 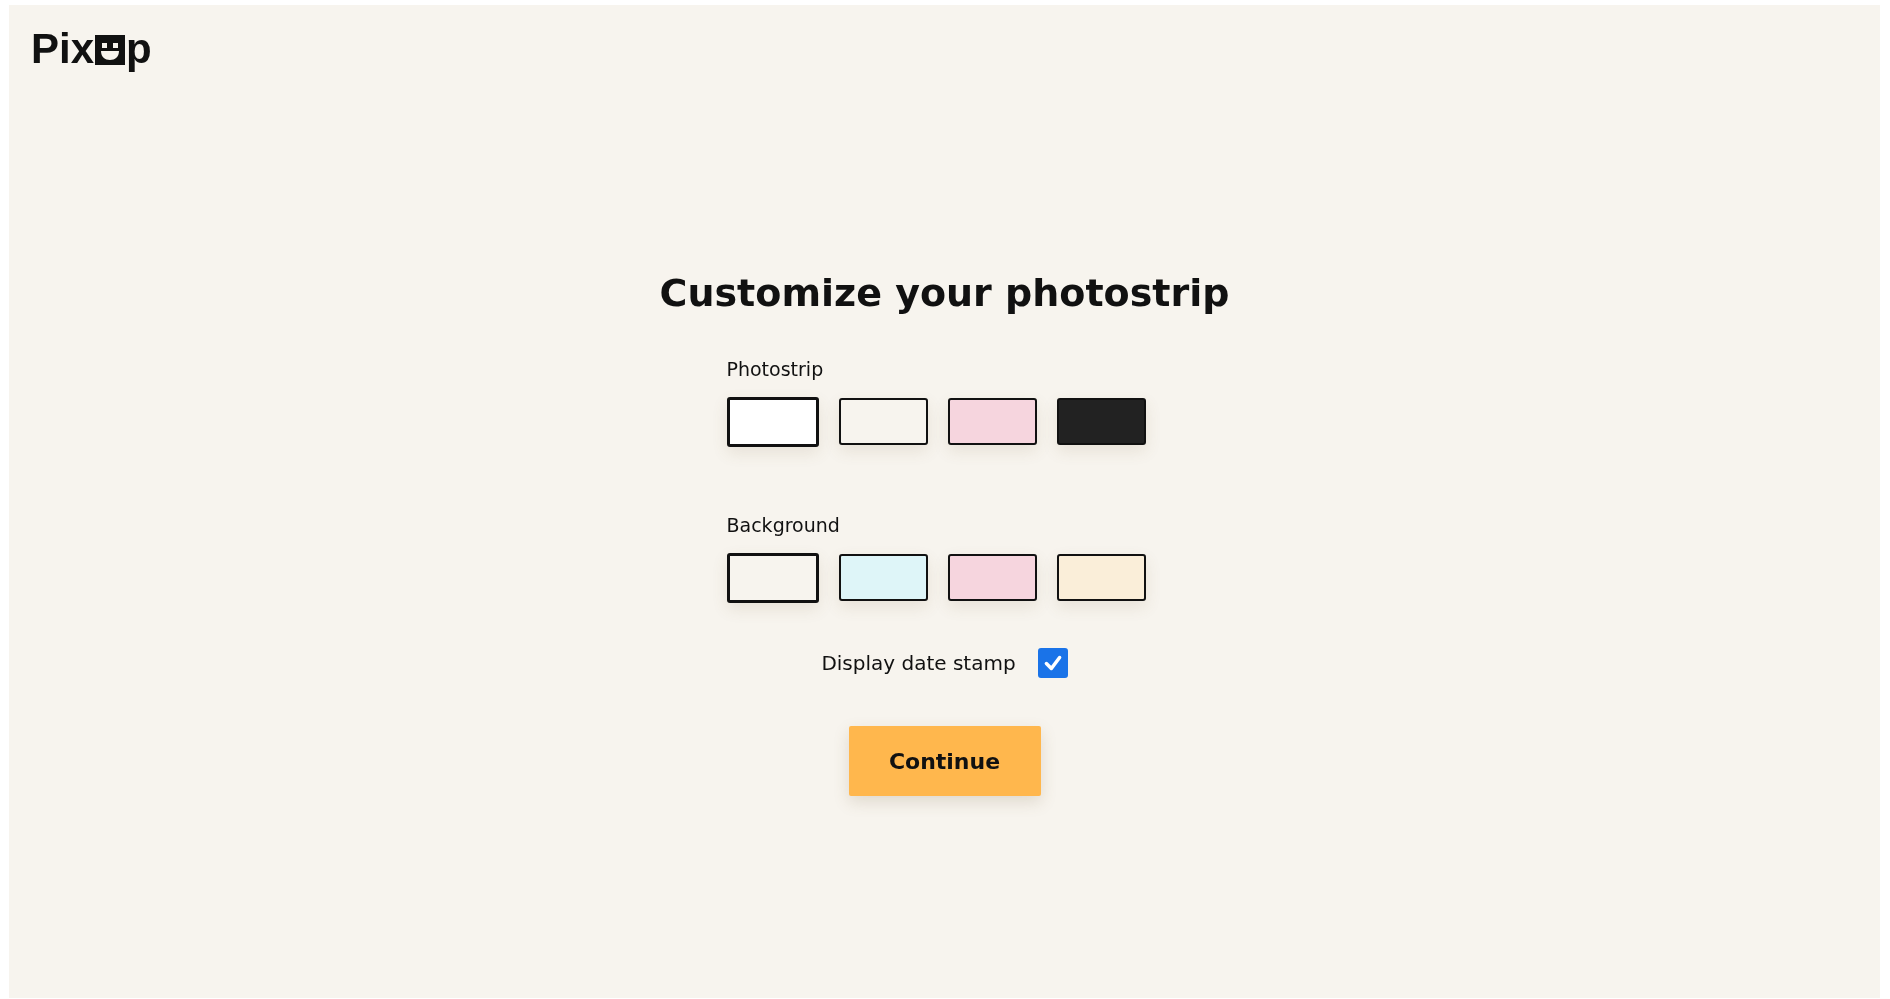 What do you see at coordinates (110, 50) in the screenshot?
I see `smiley-icon` at bounding box center [110, 50].